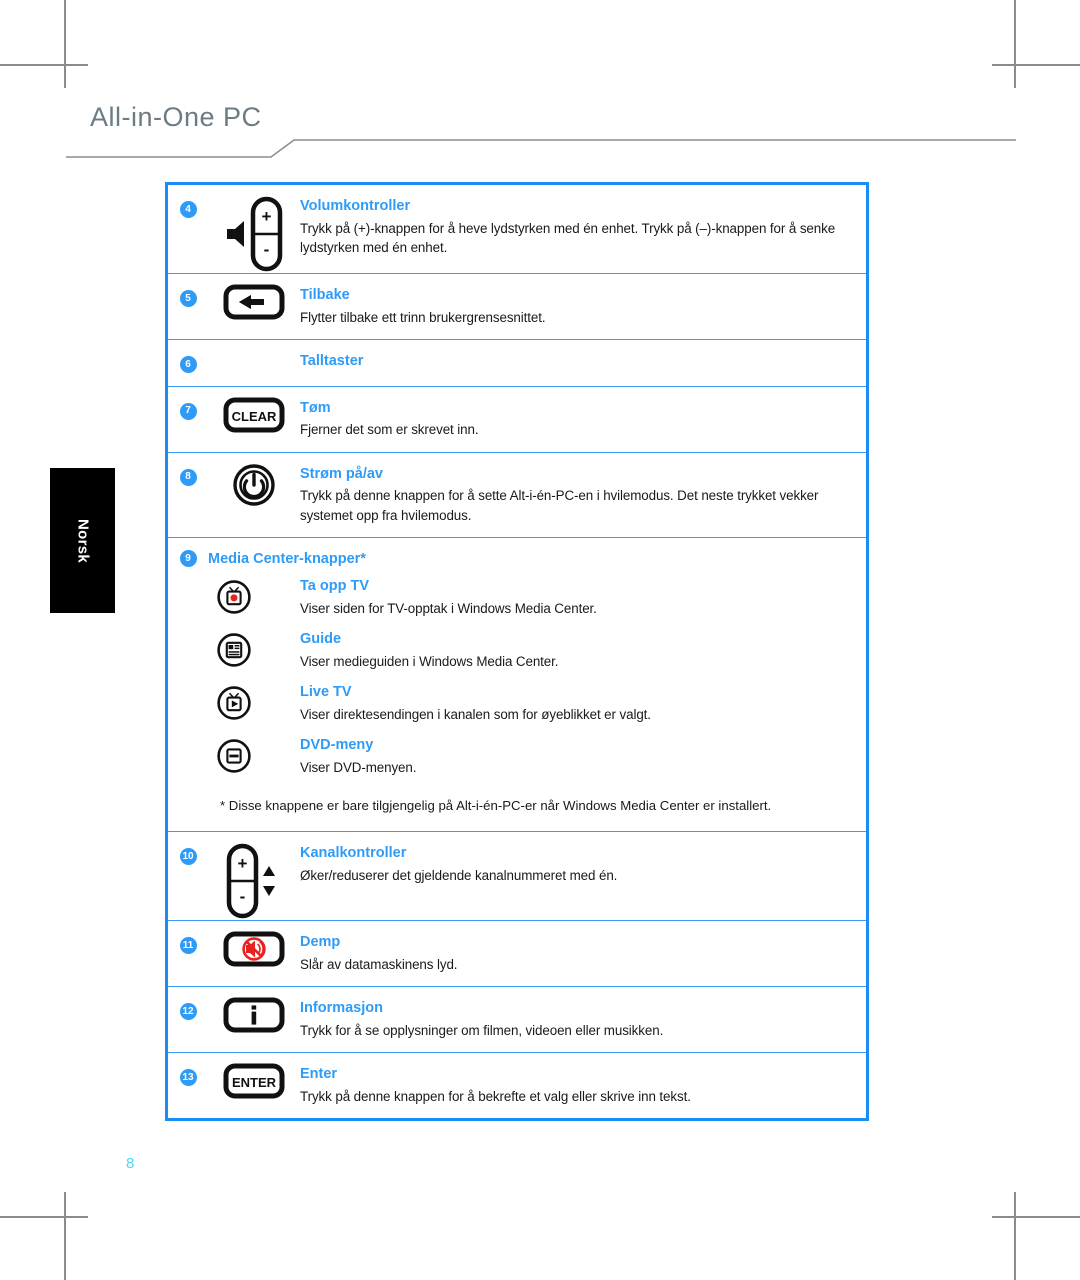 The height and width of the screenshot is (1280, 1080). Describe the element at coordinates (389, 430) in the screenshot. I see `row-description: Fjerner det som er skrevet inn.` at that location.